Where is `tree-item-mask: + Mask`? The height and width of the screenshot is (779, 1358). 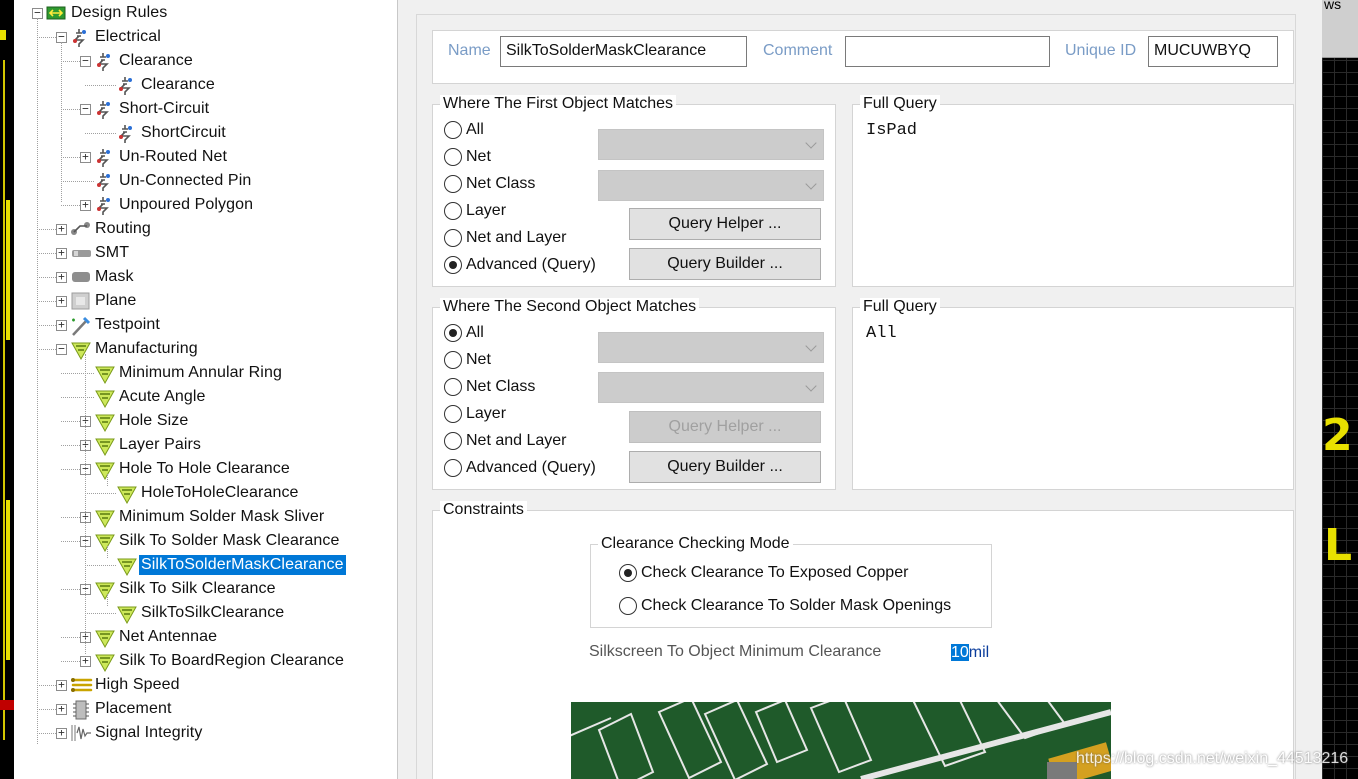 tree-item-mask: + Mask is located at coordinates (96, 277).